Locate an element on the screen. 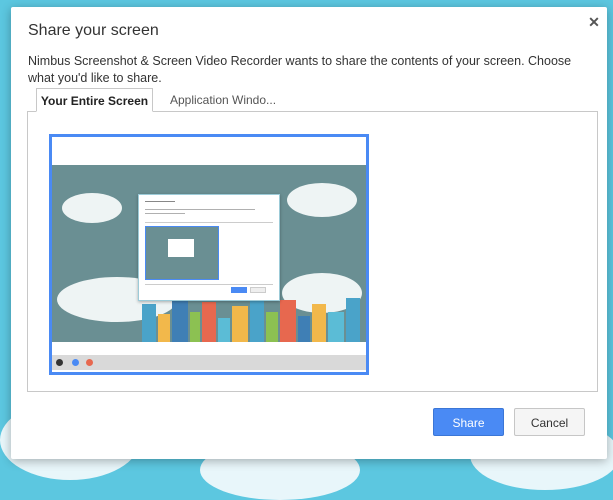 The height and width of the screenshot is (500, 613). preview-shelf is located at coordinates (209, 362).